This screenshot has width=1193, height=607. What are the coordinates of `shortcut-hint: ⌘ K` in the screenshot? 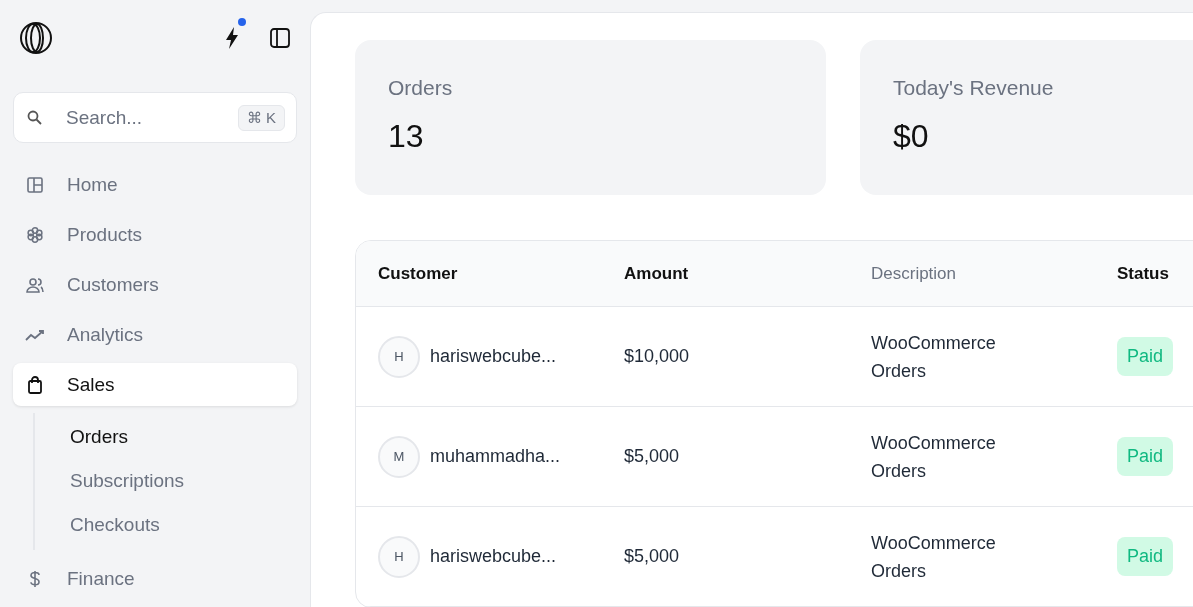 It's located at (261, 117).